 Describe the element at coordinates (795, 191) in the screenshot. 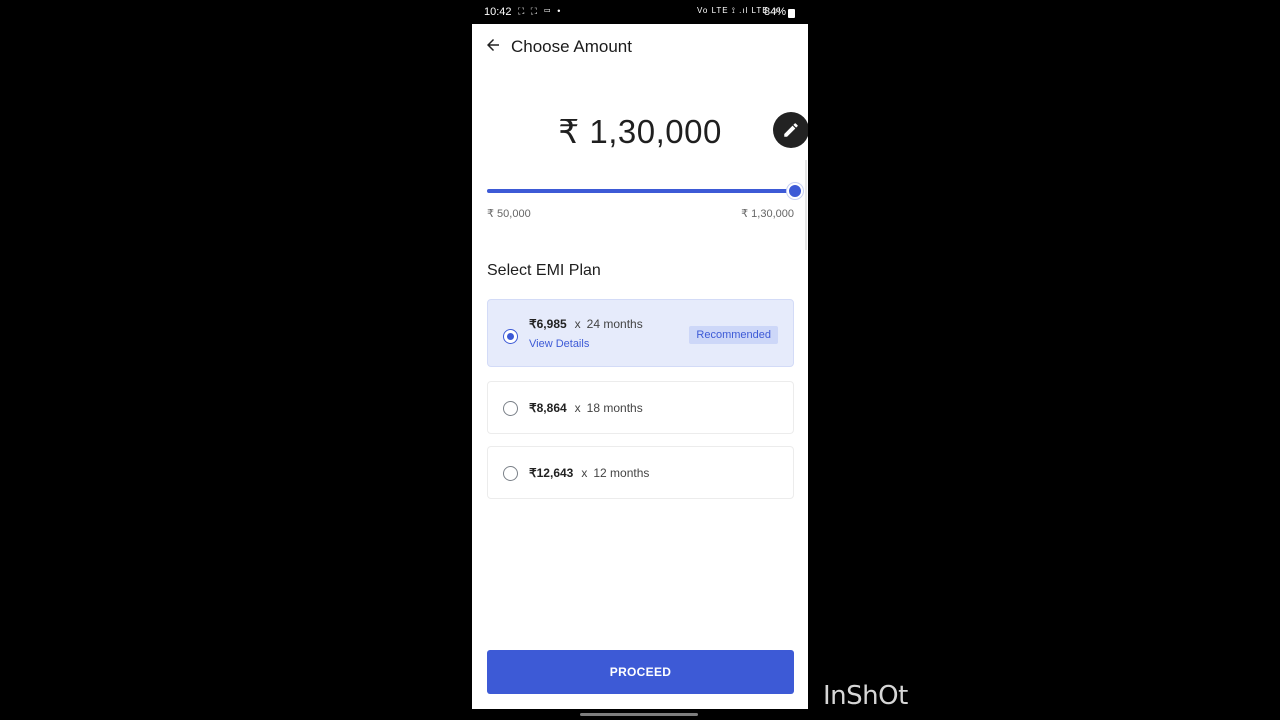

I see `amount-slider-thumb` at that location.